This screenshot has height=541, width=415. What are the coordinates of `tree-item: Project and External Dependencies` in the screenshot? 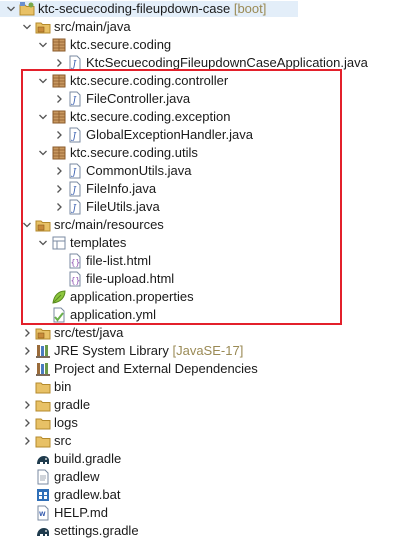 It's located at (207, 369).